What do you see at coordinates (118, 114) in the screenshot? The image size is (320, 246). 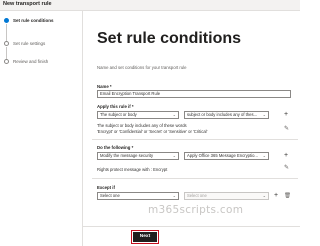 I see `apply-condition-value: The subject or body` at bounding box center [118, 114].